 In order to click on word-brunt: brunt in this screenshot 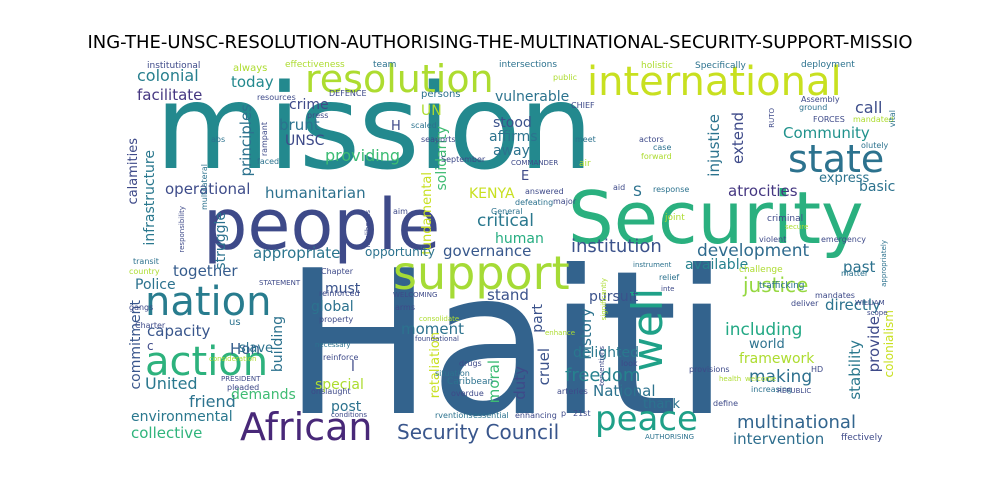, I will do `click(299, 125)`.